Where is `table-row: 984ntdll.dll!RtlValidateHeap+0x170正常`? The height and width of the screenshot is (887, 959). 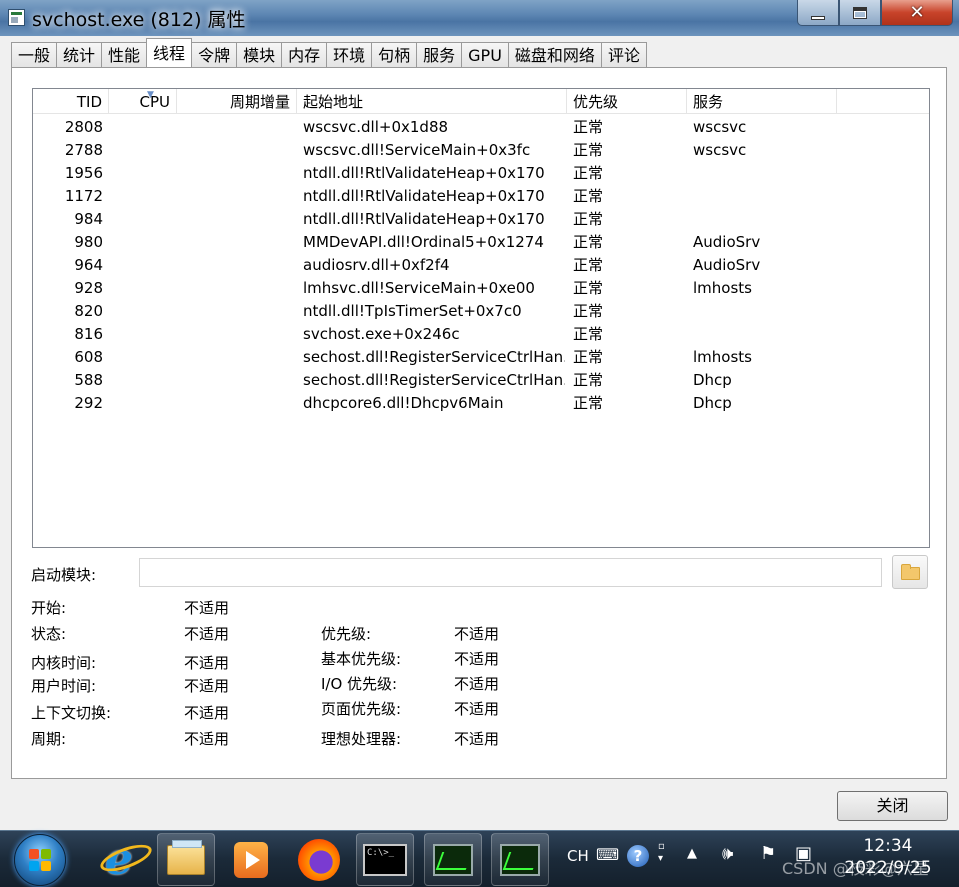
table-row: 984ntdll.dll!RtlValidateHeap+0x170正常 is located at coordinates (481, 219).